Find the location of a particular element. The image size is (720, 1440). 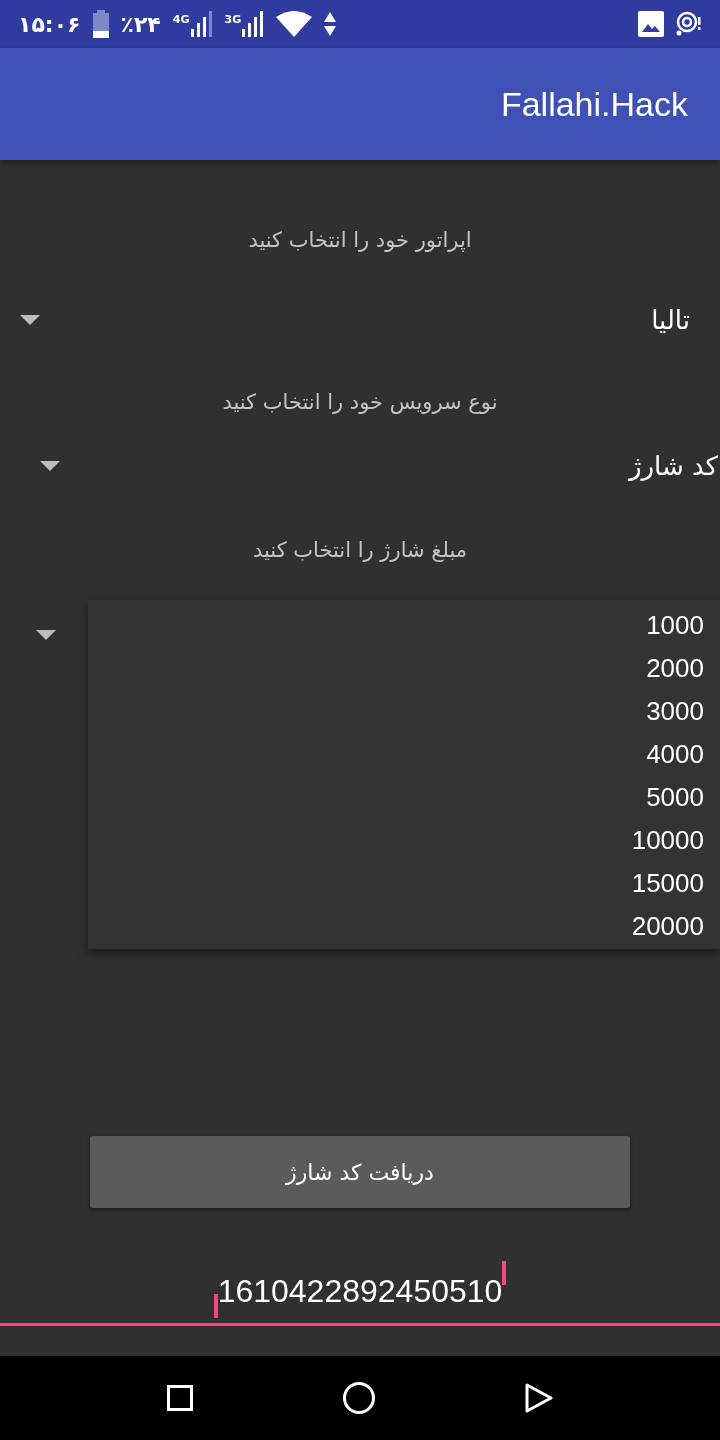

network-type: 4G is located at coordinates (181, 19).